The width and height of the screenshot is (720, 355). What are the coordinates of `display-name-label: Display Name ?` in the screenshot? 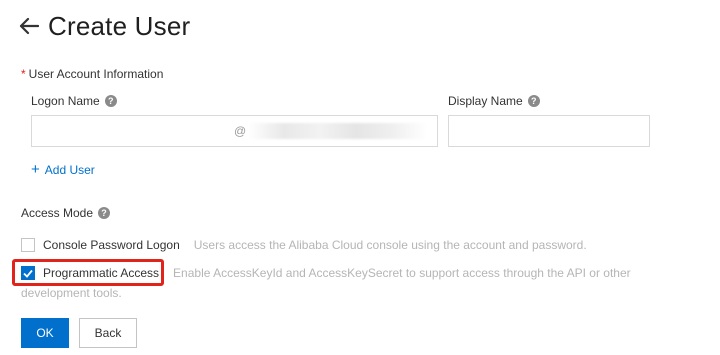 It's located at (494, 101).